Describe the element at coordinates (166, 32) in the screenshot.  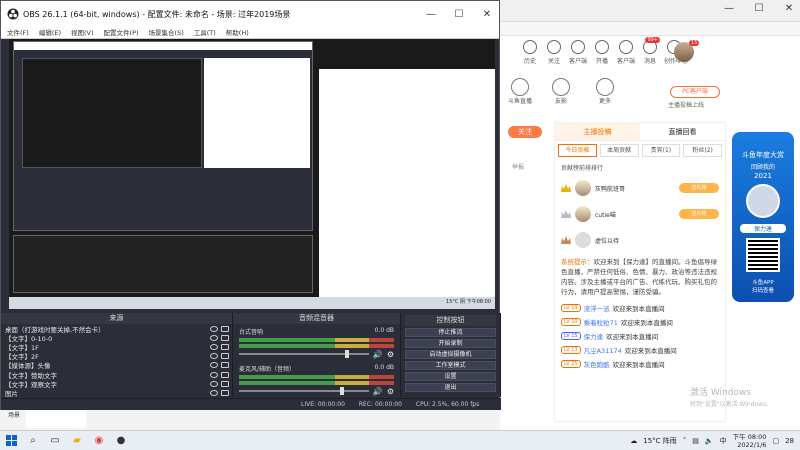
I see `menu-scene-collection: 场景集合(S)` at that location.